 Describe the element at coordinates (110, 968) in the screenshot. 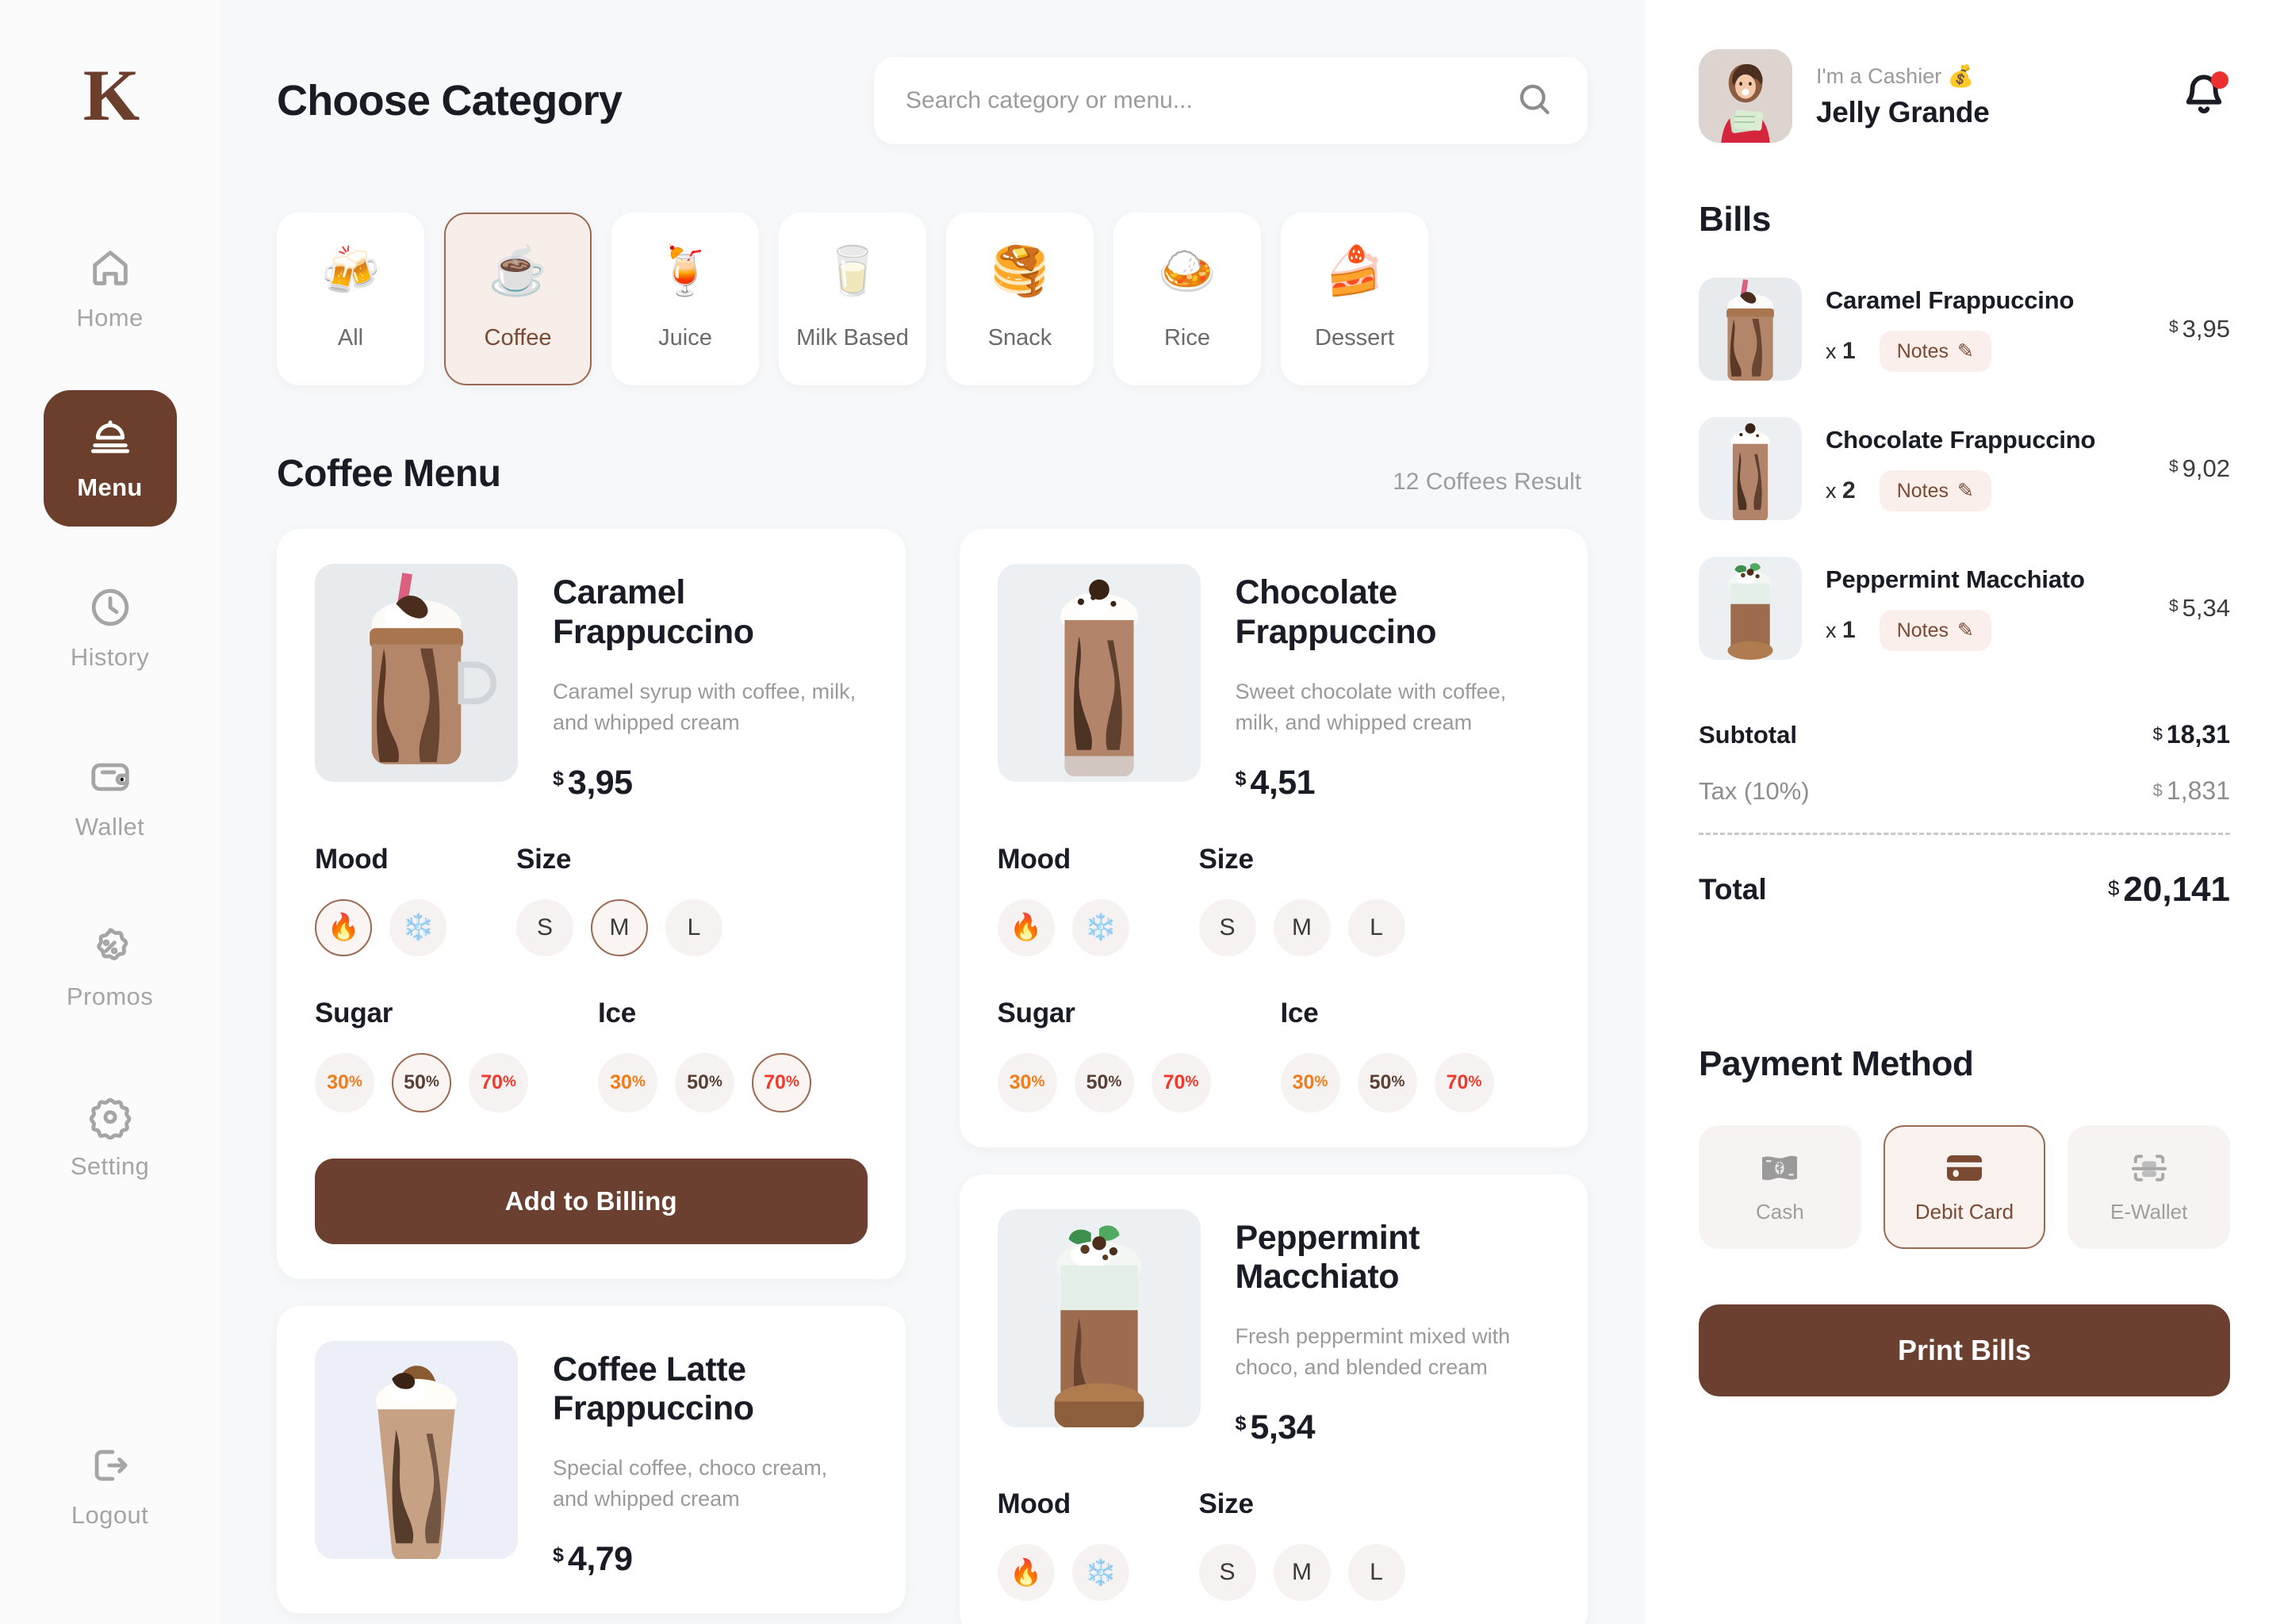

I see `sidebar-item-promos: Promos` at that location.